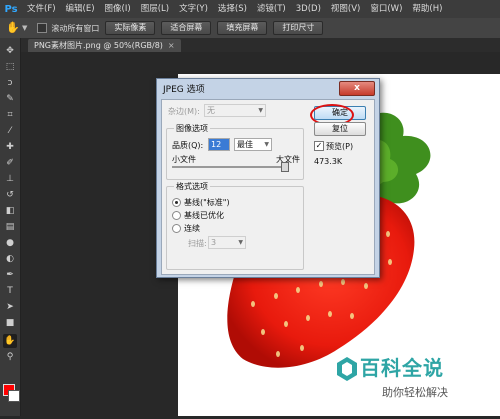 The image size is (500, 419). I want to click on menu-edit: 编辑(E), so click(80, 9).